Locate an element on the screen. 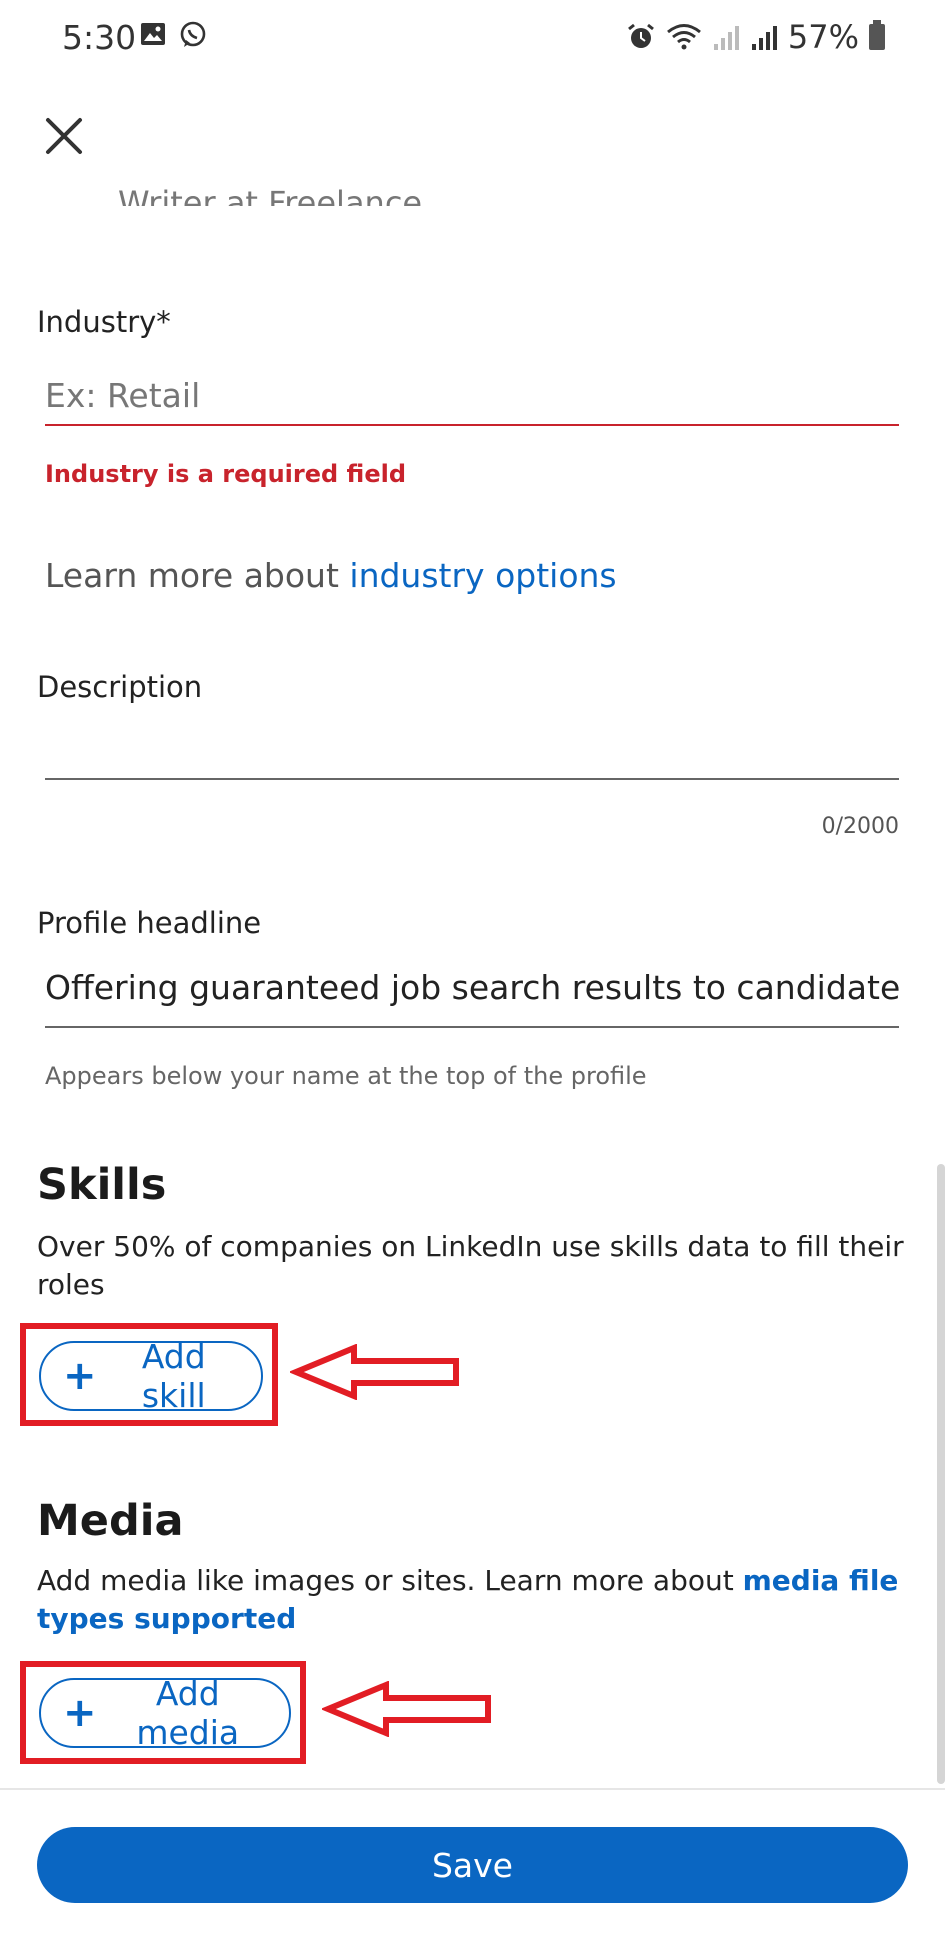  industry-label: Industry* is located at coordinates (104, 322).